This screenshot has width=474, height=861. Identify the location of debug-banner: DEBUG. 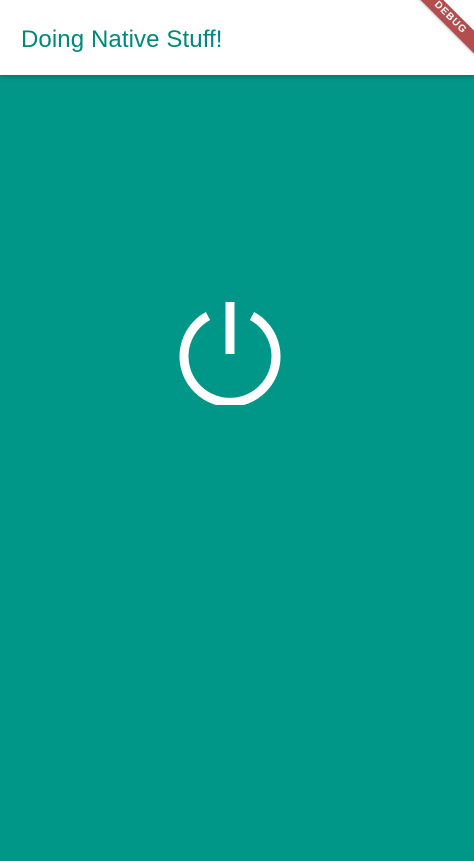
(444, 30).